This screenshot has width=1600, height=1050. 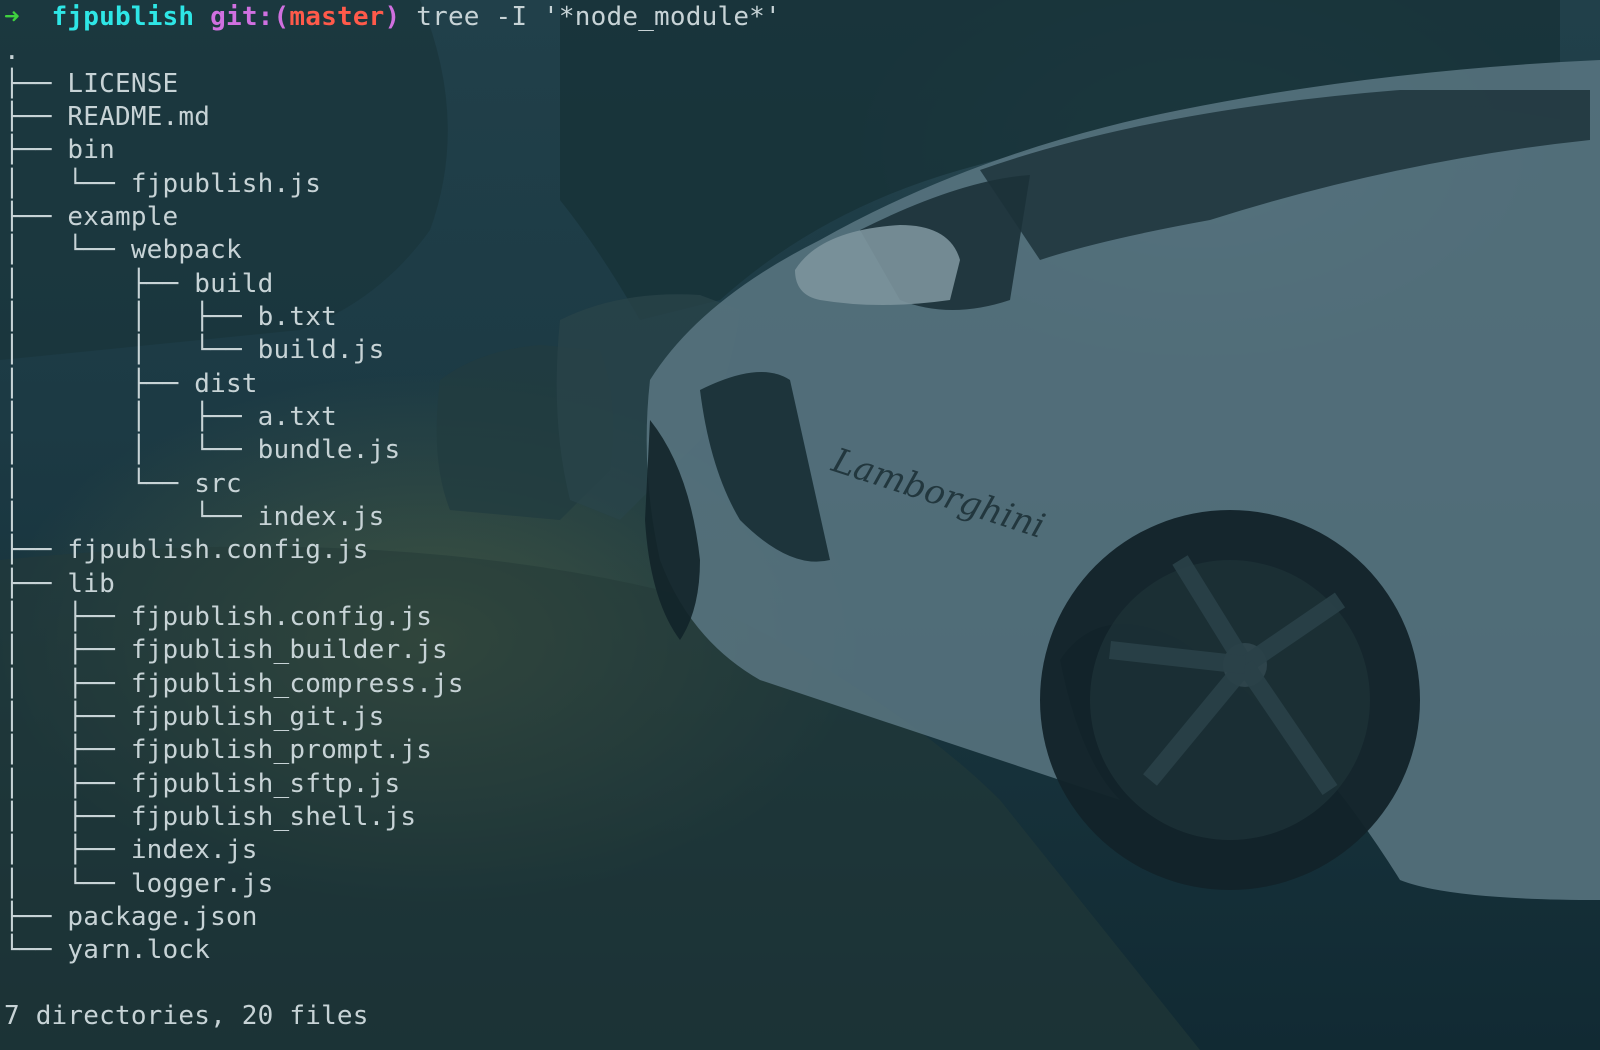 I want to click on tree-entry-name: yarn.lock, so click(x=139, y=950).